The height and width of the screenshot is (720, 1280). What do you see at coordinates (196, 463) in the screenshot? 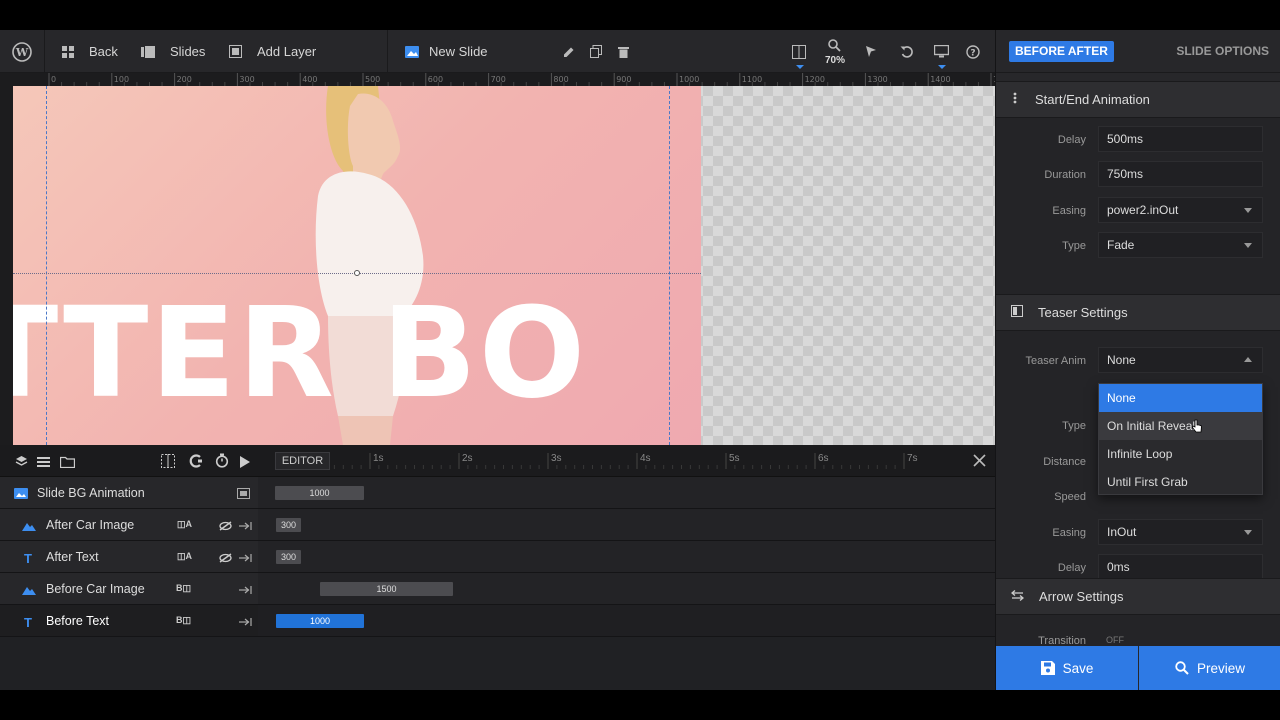
I see `rewind-icon` at bounding box center [196, 463].